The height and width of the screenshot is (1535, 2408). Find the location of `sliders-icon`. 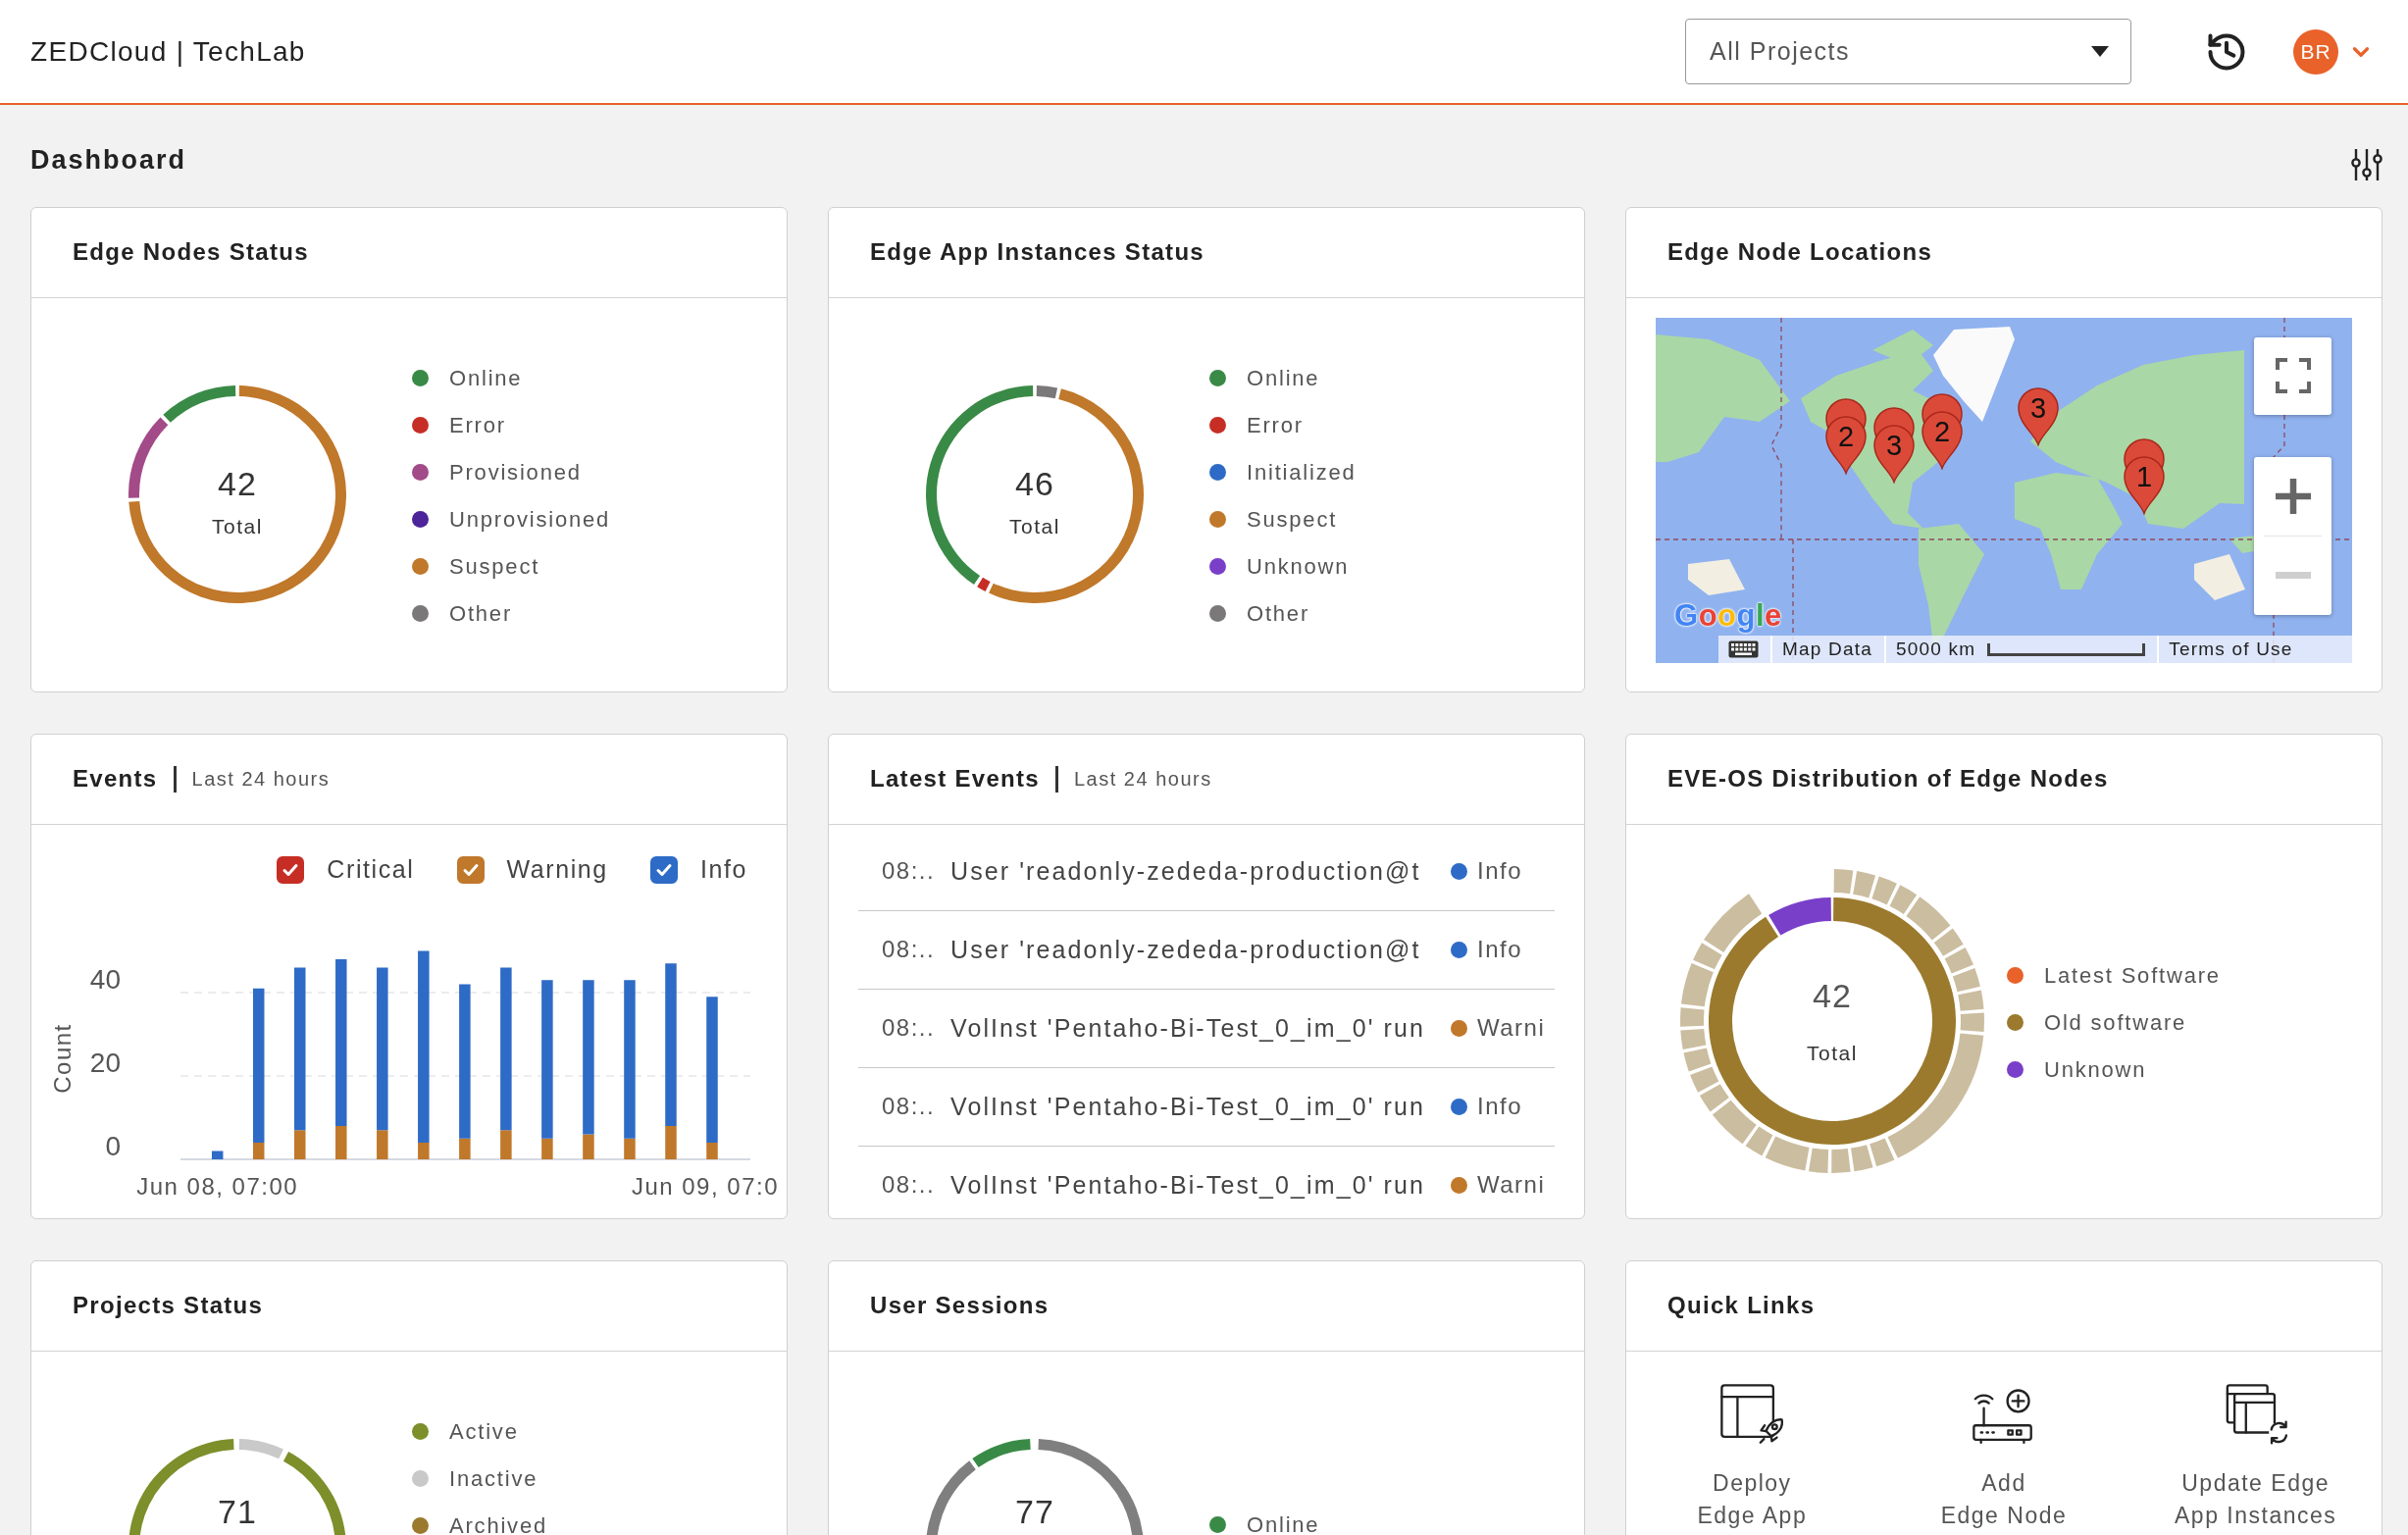

sliders-icon is located at coordinates (2366, 164).